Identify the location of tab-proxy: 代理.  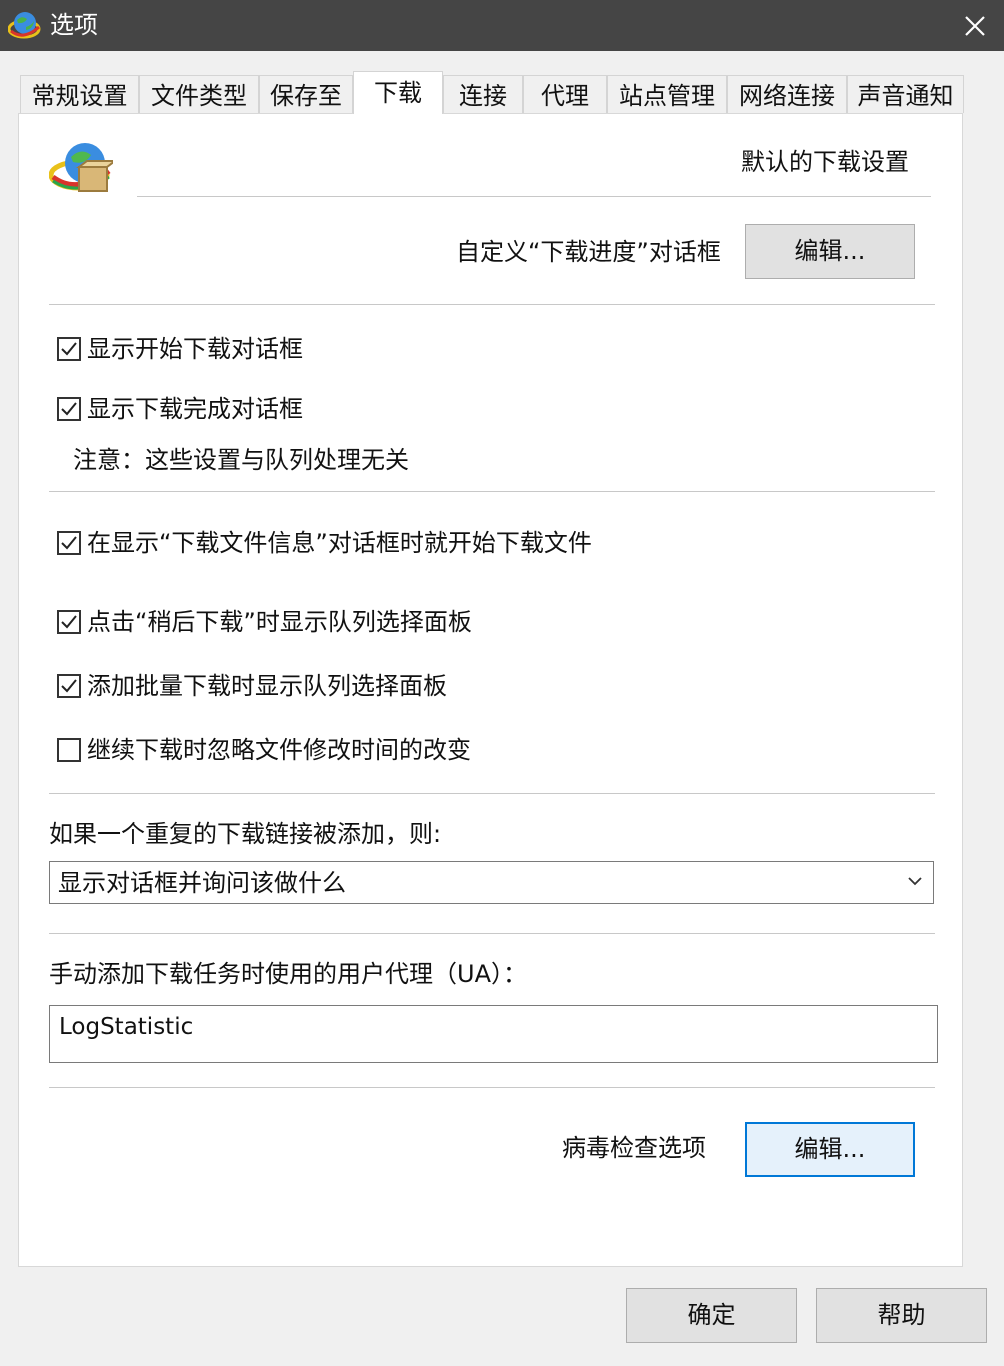
(565, 94).